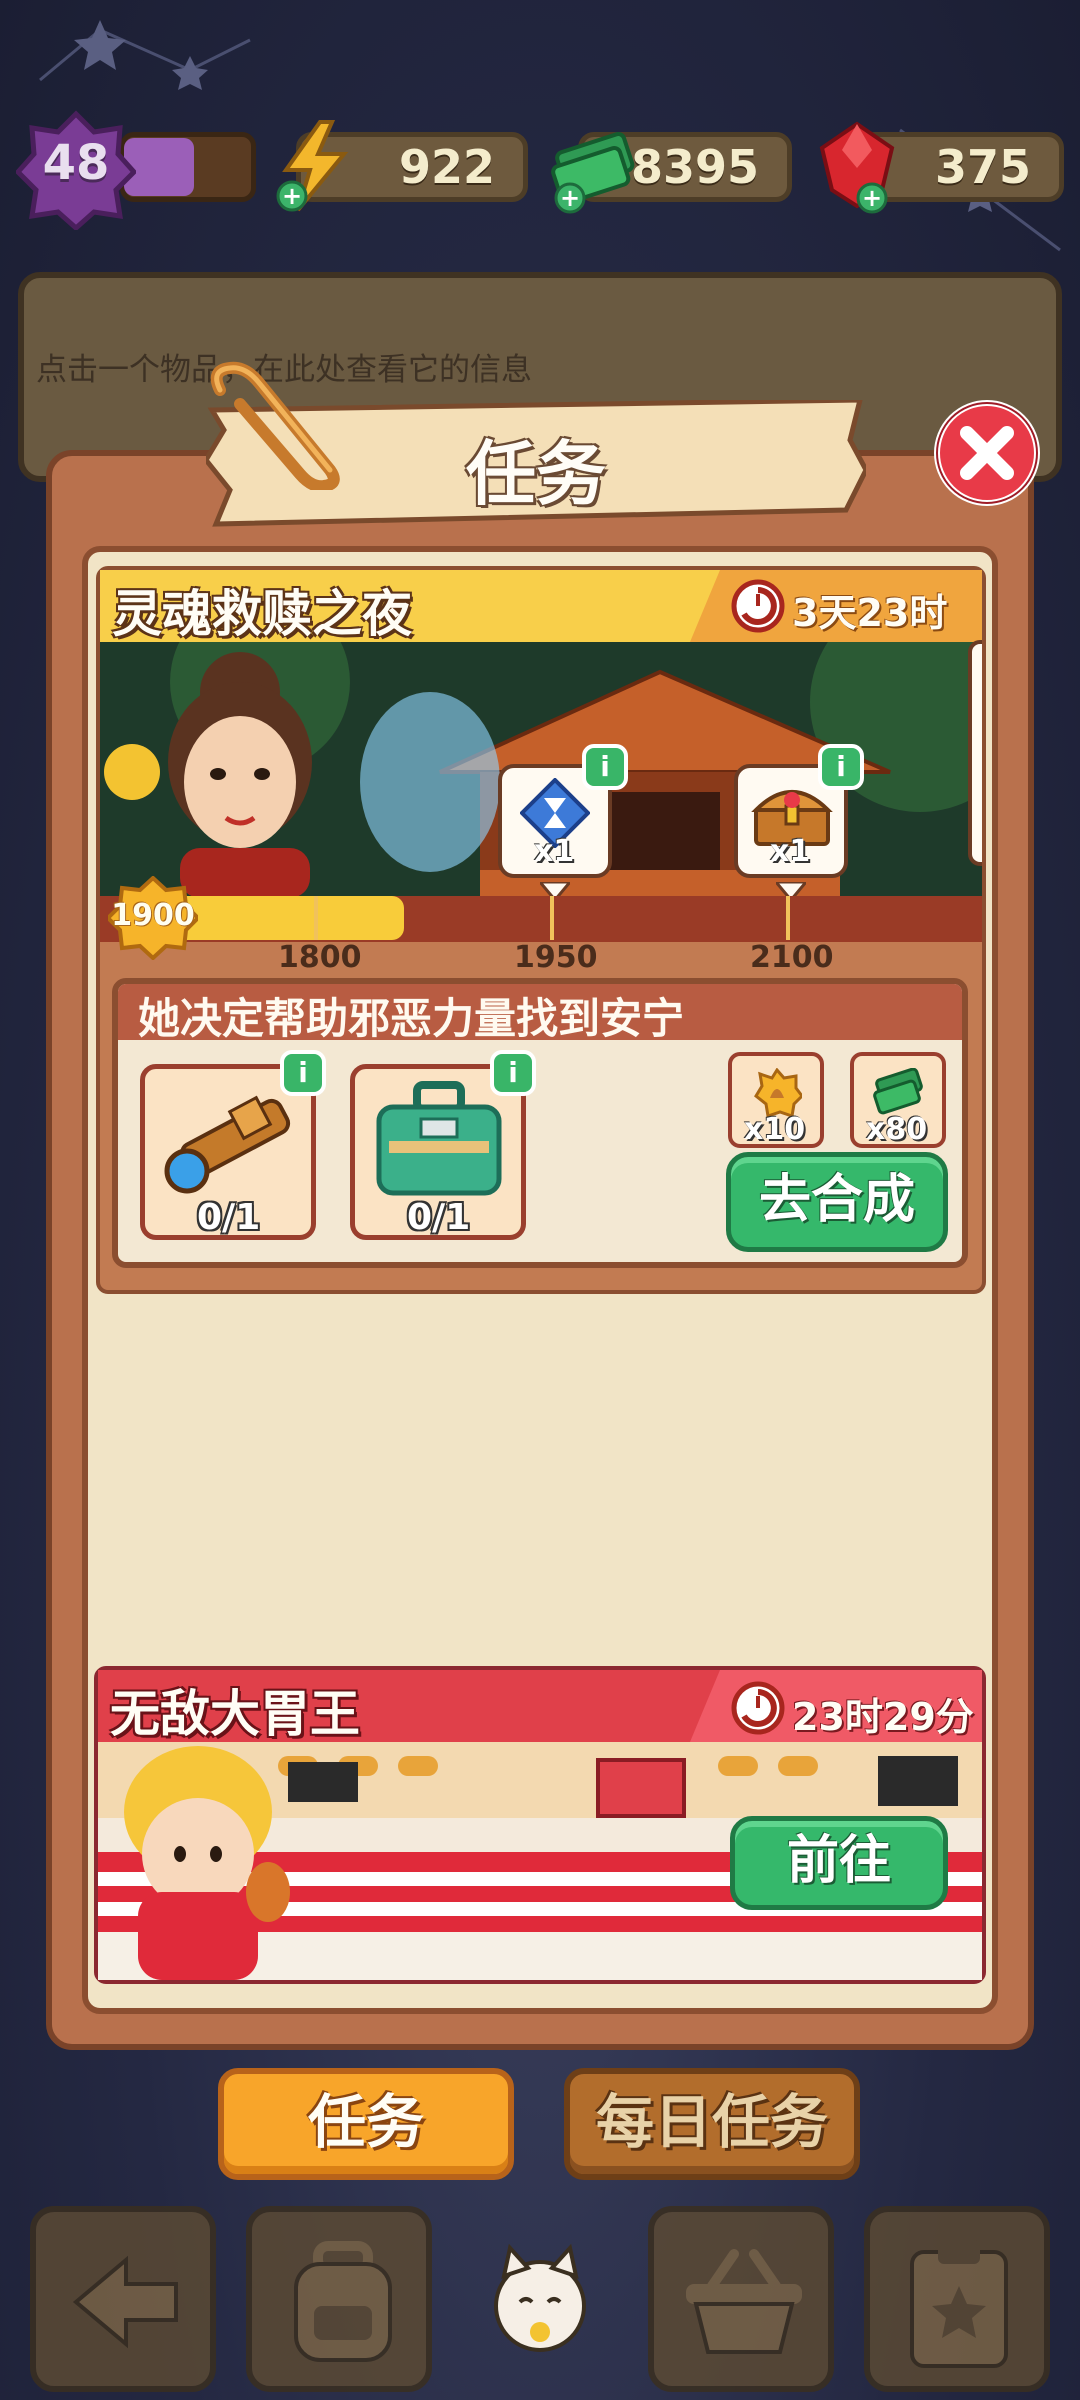  Describe the element at coordinates (540, 2300) in the screenshot. I see `lucky-cat-icon` at that location.